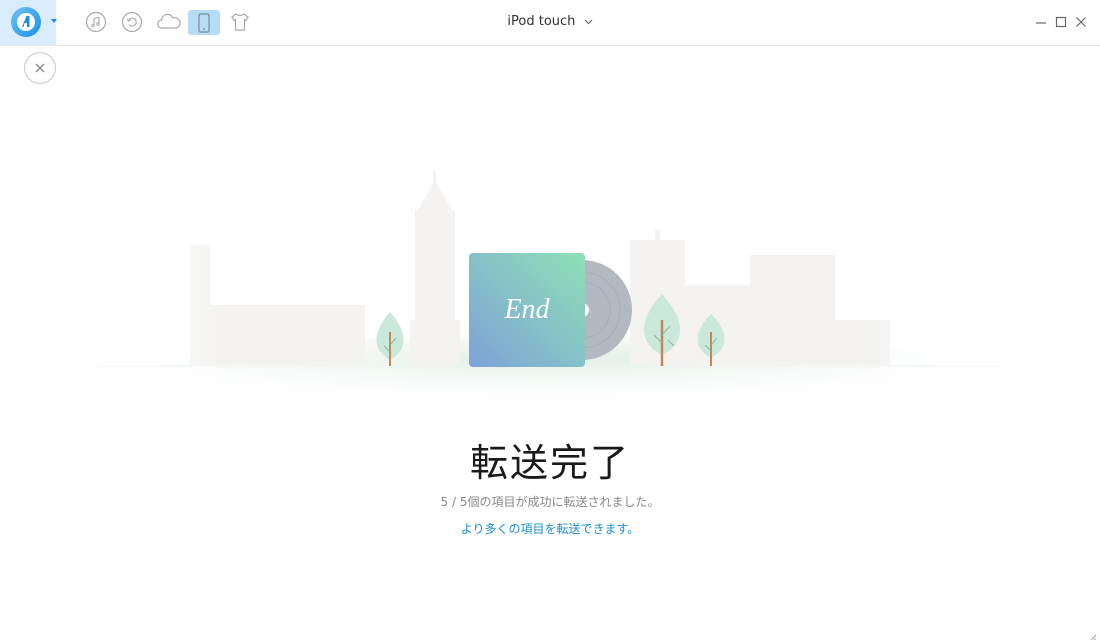  Describe the element at coordinates (550, 502) in the screenshot. I see `completion-summary: 5 / 5個の項目が成功に転送されました。` at that location.